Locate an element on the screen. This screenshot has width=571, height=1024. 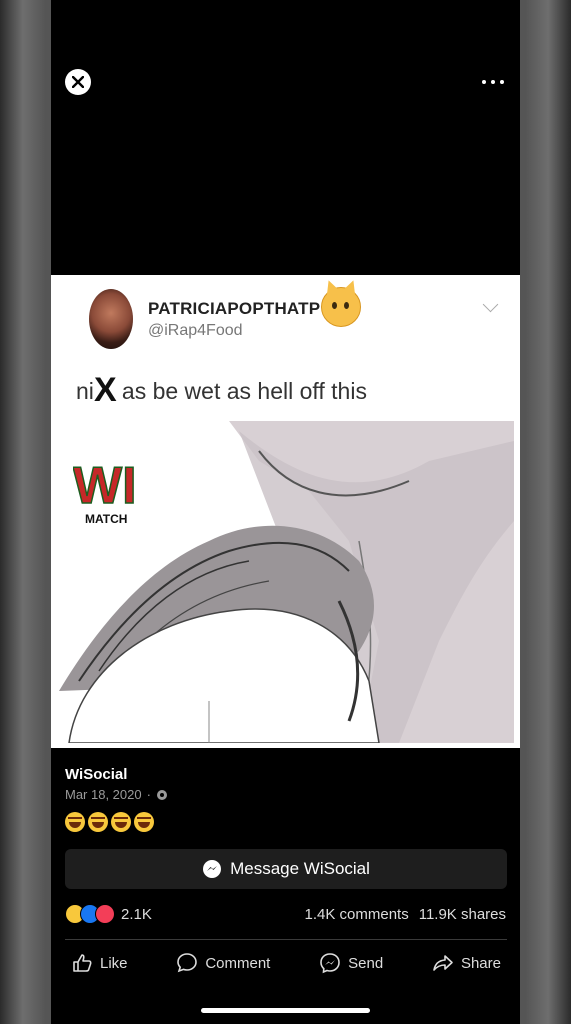
shares-count-link: 11.9K shares is located at coordinates (462, 914).